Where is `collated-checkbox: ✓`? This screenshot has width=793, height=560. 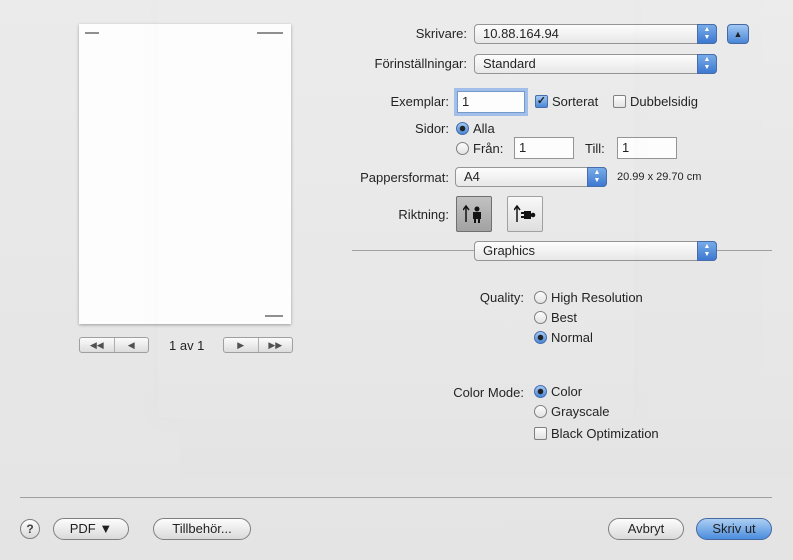
collated-checkbox: ✓ is located at coordinates (541, 101).